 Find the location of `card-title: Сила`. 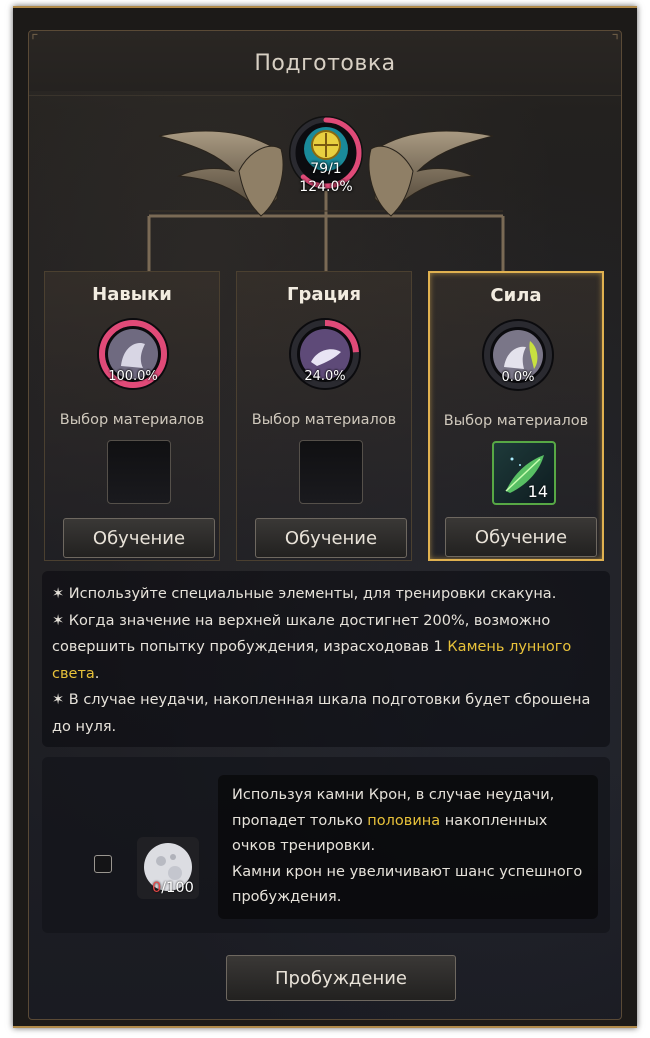

card-title: Сила is located at coordinates (516, 295).